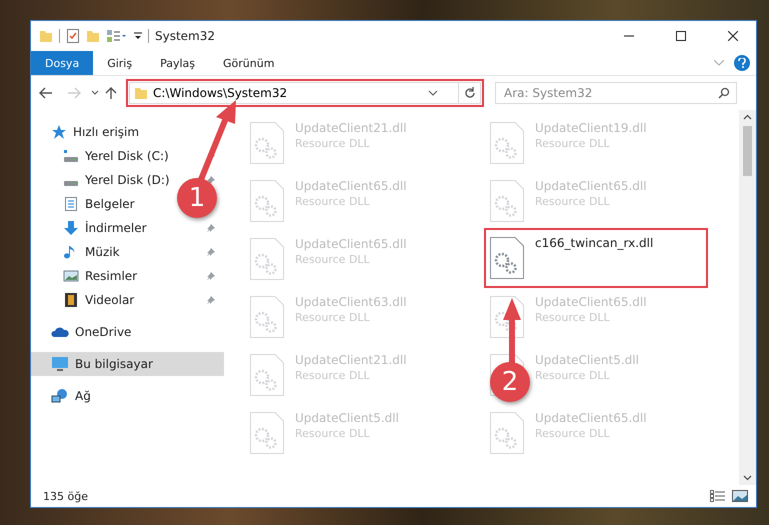  I want to click on item-count: 135 öğe, so click(65, 496).